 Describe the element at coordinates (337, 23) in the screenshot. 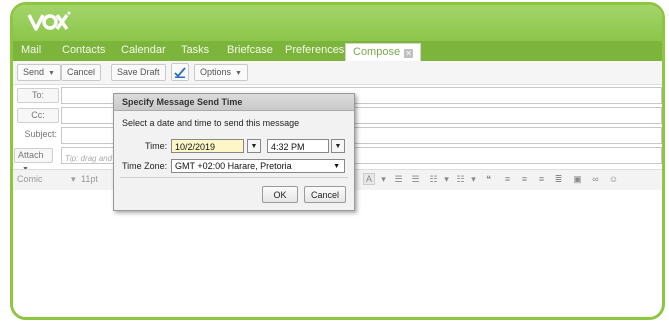

I see `header-bar` at that location.